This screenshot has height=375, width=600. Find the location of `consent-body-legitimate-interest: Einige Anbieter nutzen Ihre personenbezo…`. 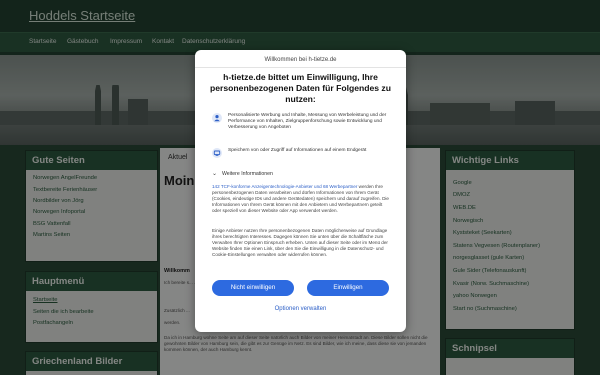

consent-body-legitimate-interest: Einige Anbieter nutzen Ihre personenbezo… is located at coordinates (300, 242).